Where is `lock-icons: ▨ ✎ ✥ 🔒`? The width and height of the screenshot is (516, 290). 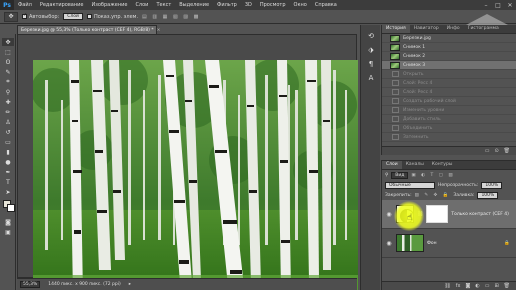 lock-icons: ▨ ✎ ✥ 🔒 is located at coordinates (433, 195).